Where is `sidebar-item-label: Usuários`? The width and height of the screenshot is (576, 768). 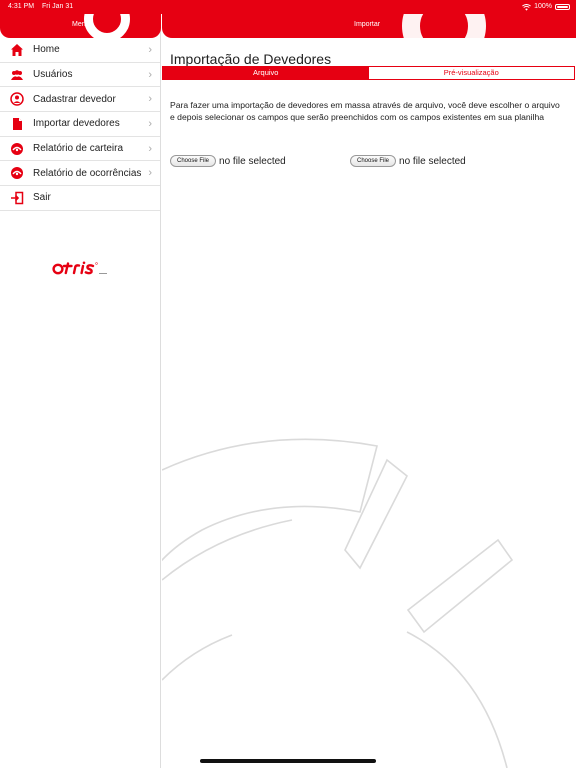
sidebar-item-label: Usuários is located at coordinates (53, 75).